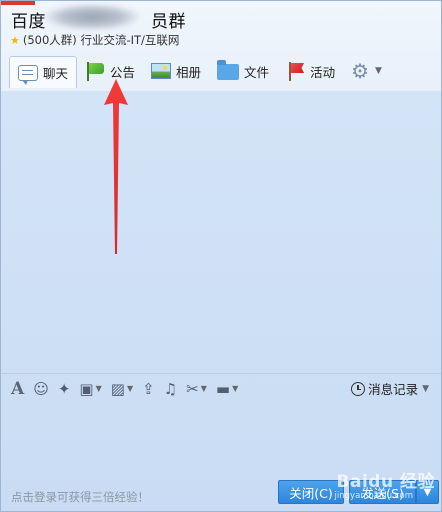 The image size is (442, 512). I want to click on tab-chat: 聊天, so click(43, 72).